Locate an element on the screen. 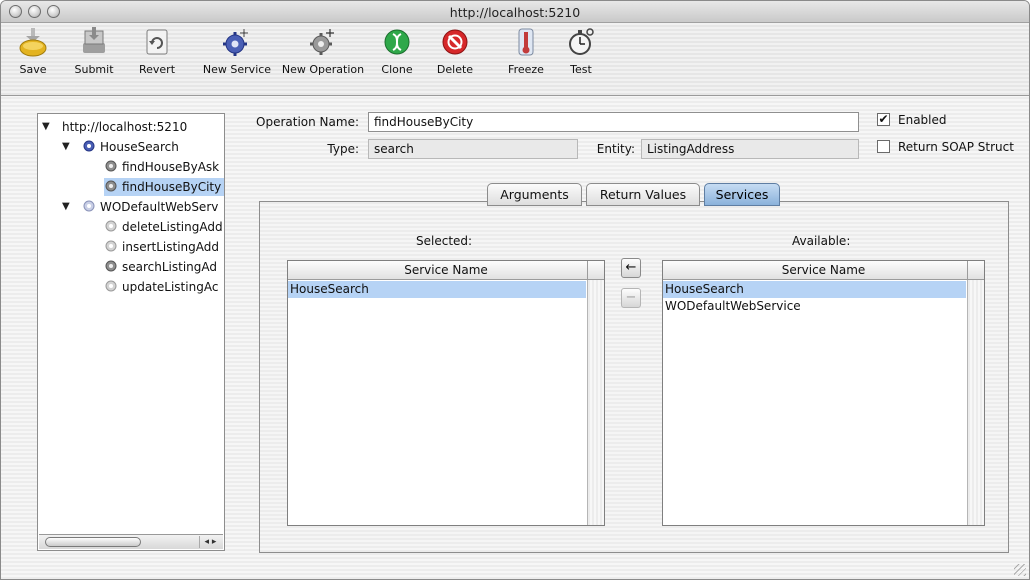 The width and height of the screenshot is (1030, 580). entity-label: Entity: is located at coordinates (615, 149).